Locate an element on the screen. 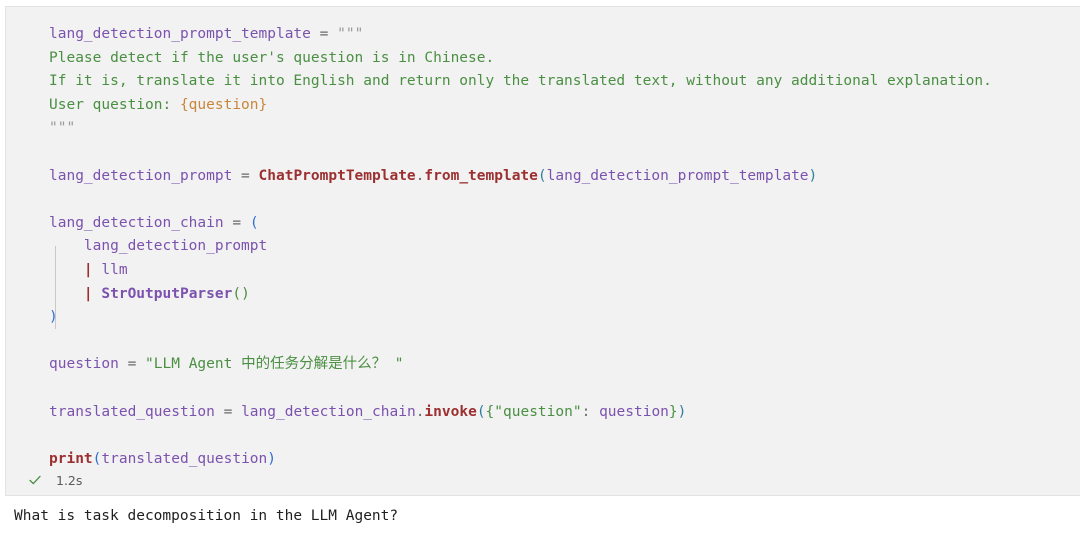 This screenshot has height=542, width=1080. code-token: { is located at coordinates (490, 411).